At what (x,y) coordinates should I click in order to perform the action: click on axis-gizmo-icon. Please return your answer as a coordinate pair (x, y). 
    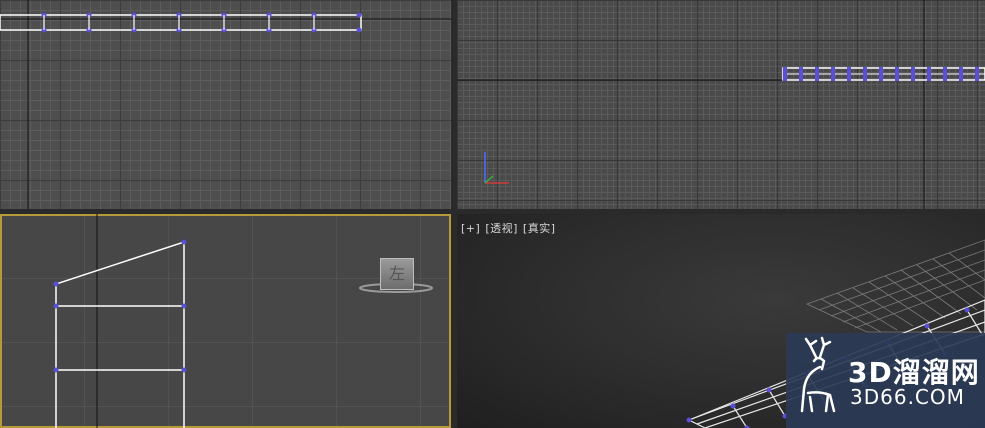
    Looking at the image, I should click on (496, 168).